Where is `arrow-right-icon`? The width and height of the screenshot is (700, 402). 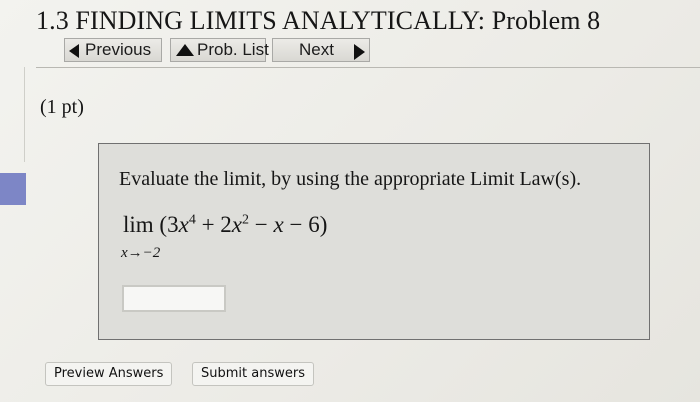
arrow-right-icon is located at coordinates (359, 52).